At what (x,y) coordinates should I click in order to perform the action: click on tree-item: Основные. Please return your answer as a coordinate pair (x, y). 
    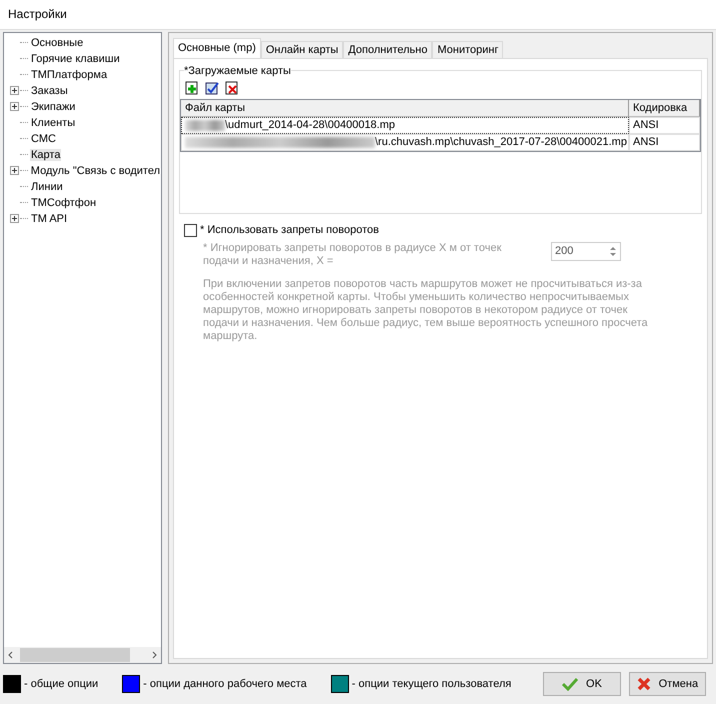
    Looking at the image, I should click on (57, 42).